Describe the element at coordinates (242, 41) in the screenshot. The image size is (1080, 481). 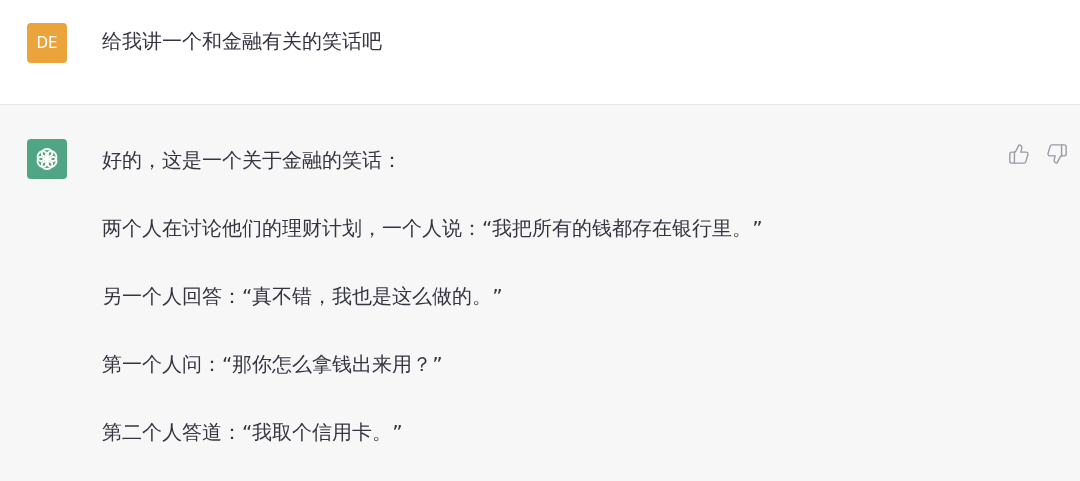
I see `message-text: 给我讲一个和金融有关的笑话吧` at that location.